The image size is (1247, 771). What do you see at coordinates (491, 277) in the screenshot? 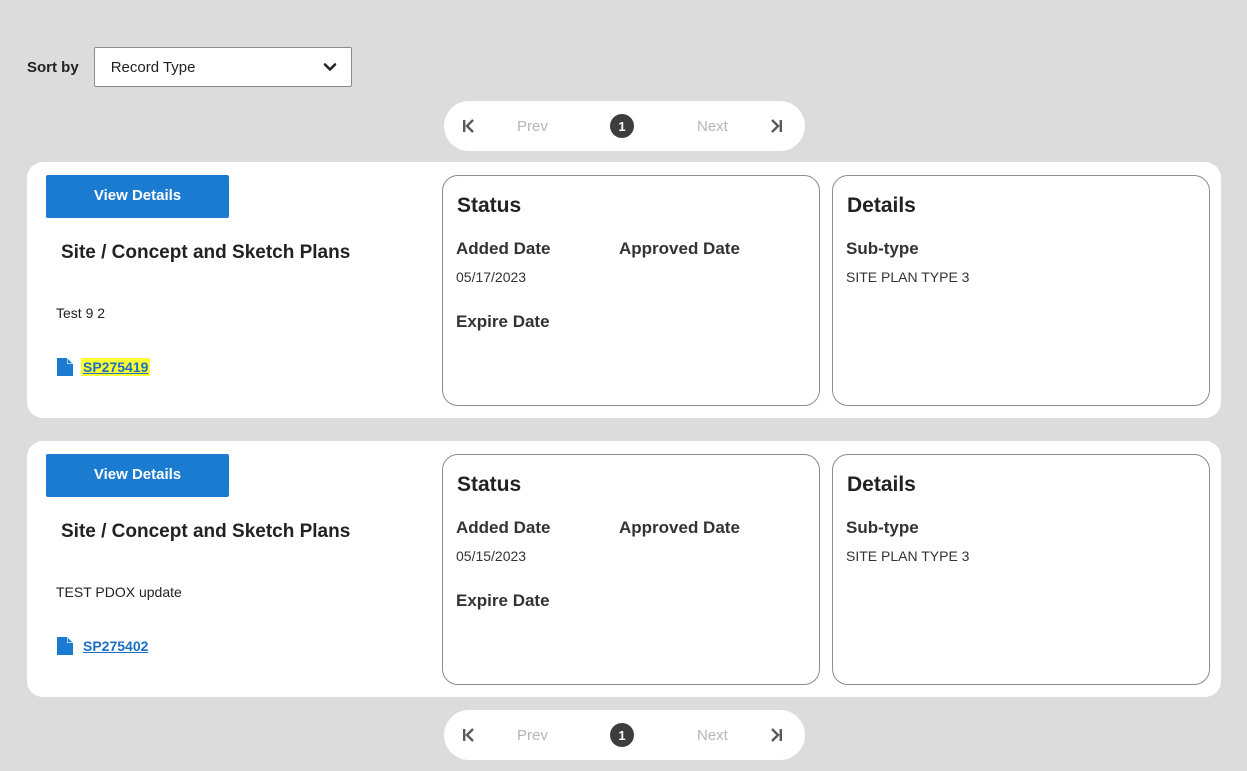
I see `added-date-value: 05/17/2023` at bounding box center [491, 277].